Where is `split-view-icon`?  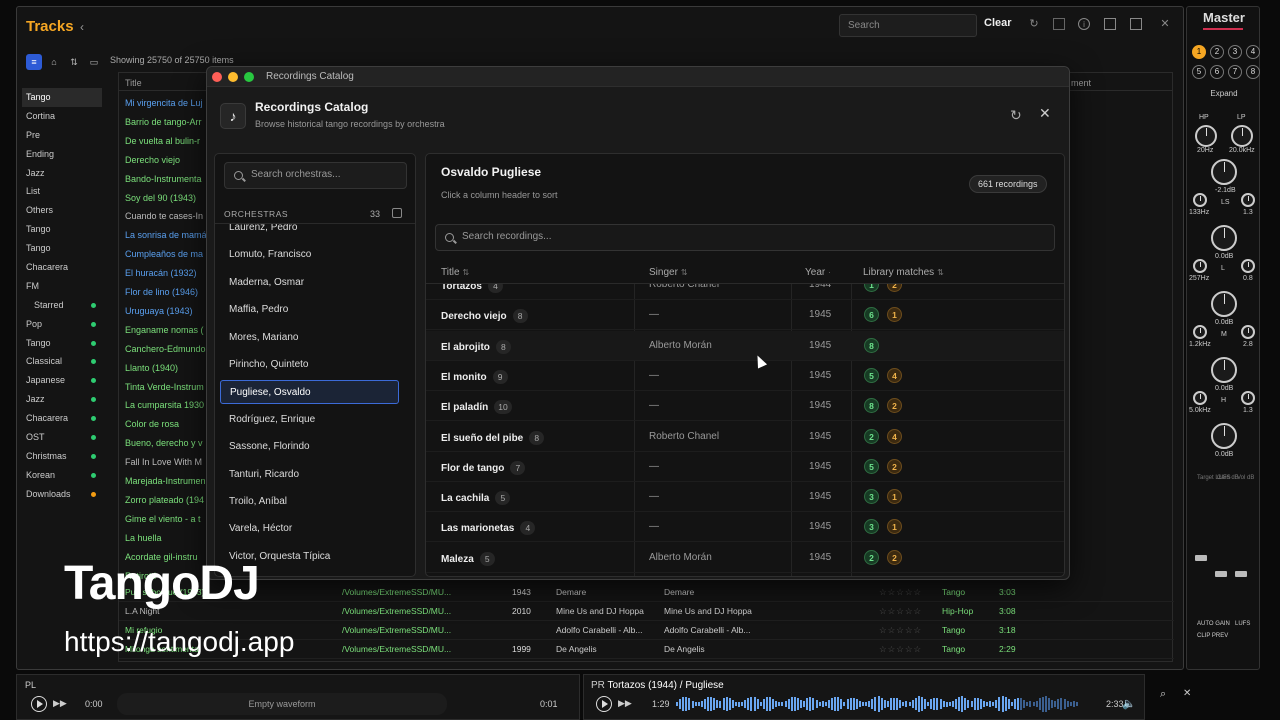 split-view-icon is located at coordinates (1110, 24).